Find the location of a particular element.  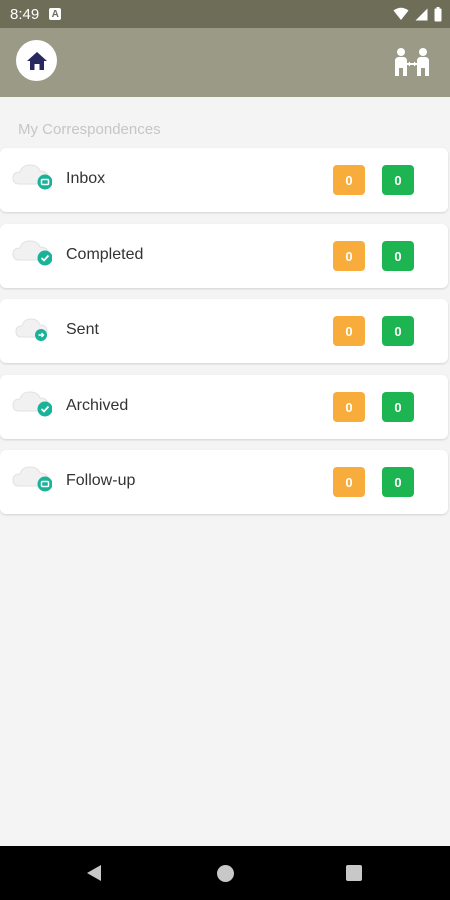

followup-cloud-icon is located at coordinates (32, 479).